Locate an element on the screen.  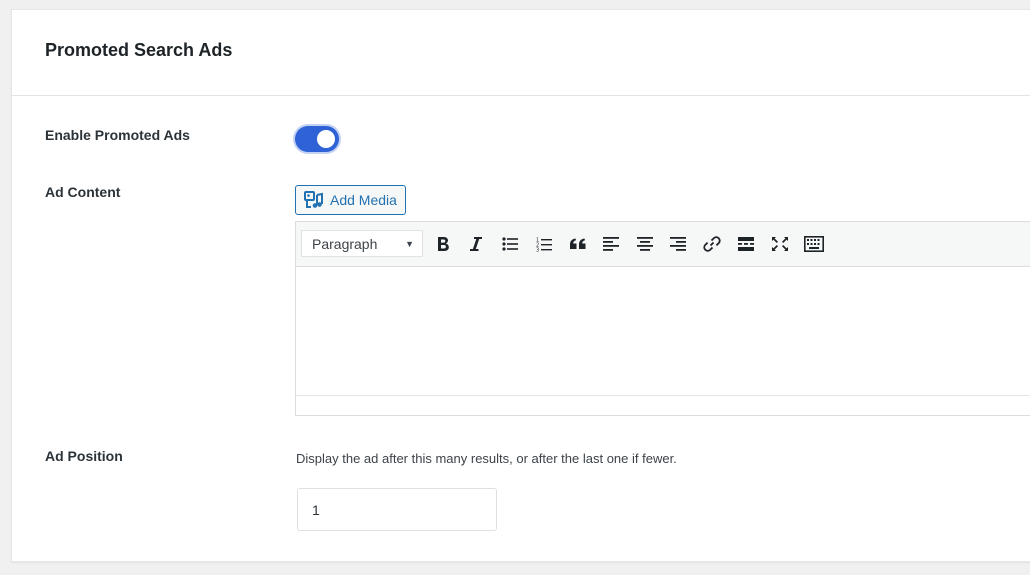
enable-toggle is located at coordinates (317, 139).